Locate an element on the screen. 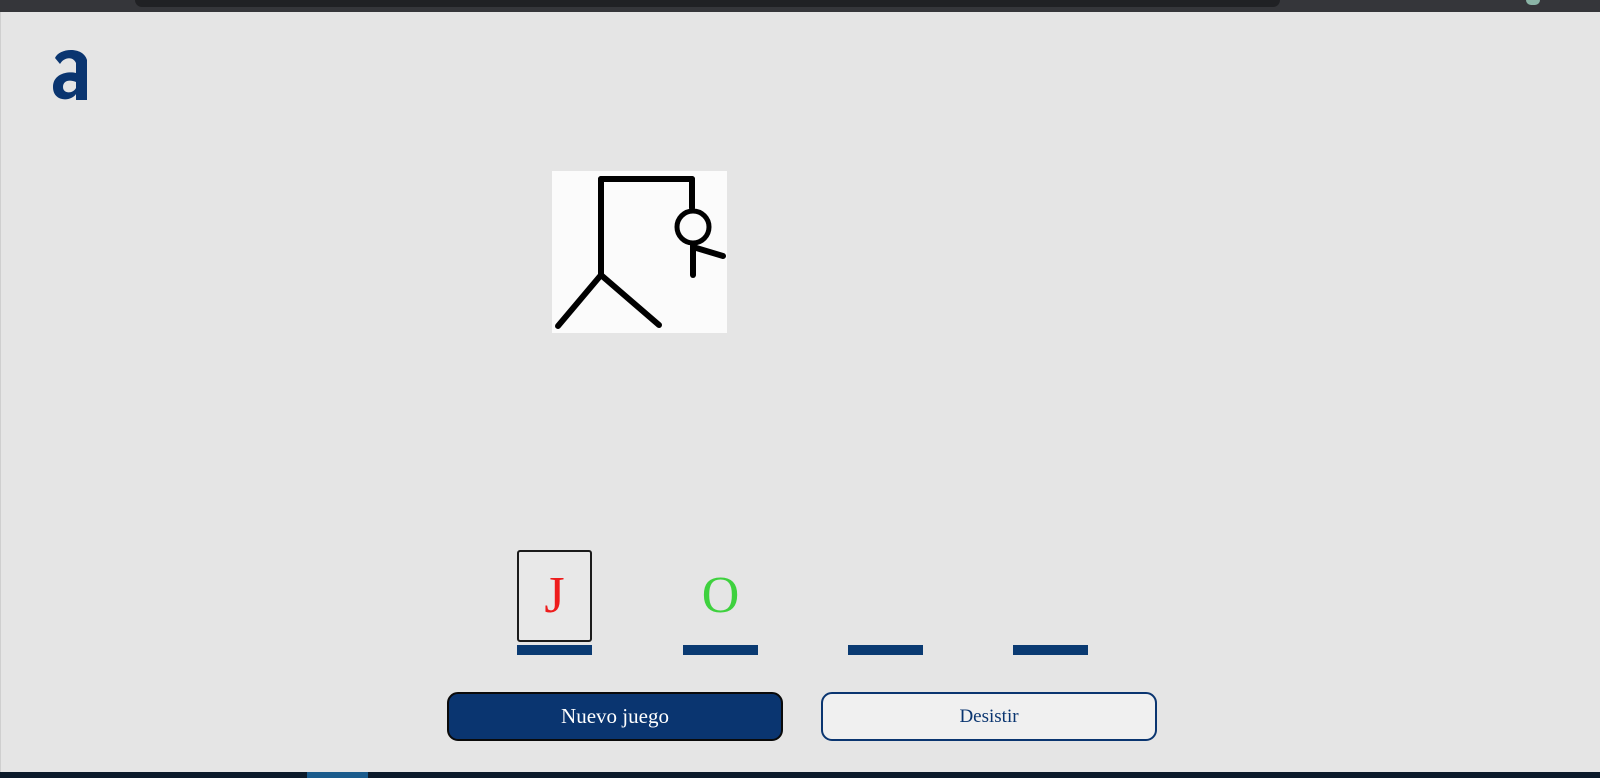  letter-box: J is located at coordinates (554, 596).